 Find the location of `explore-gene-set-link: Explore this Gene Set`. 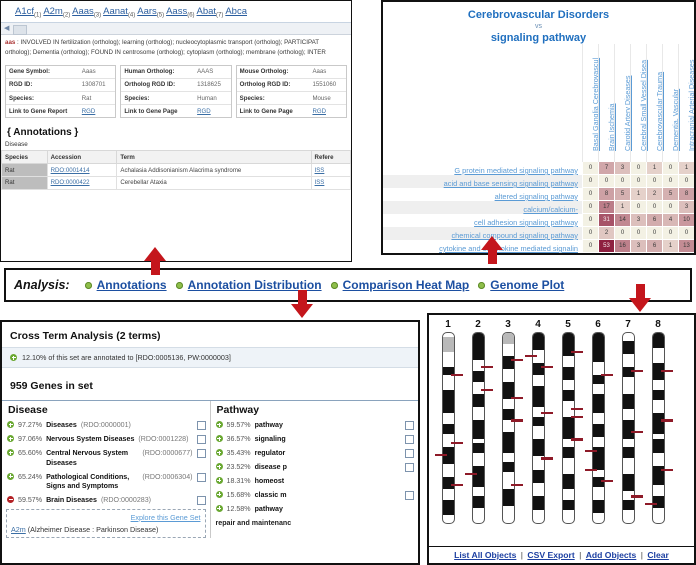

explore-gene-set-link: Explore this Gene Set is located at coordinates (166, 517).